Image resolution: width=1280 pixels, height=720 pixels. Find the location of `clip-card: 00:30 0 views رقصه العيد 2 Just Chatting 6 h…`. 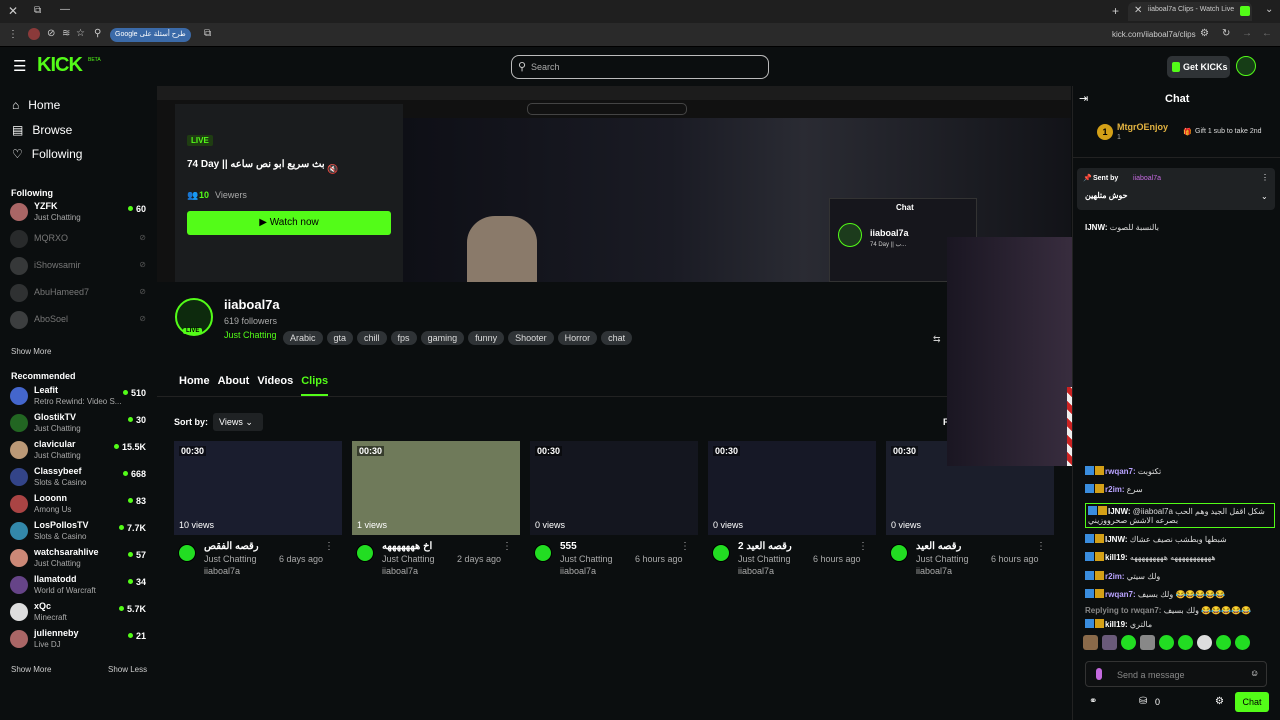

clip-card: 00:30 0 views رقصه العيد 2 Just Chatting 6 h… is located at coordinates (792, 511).